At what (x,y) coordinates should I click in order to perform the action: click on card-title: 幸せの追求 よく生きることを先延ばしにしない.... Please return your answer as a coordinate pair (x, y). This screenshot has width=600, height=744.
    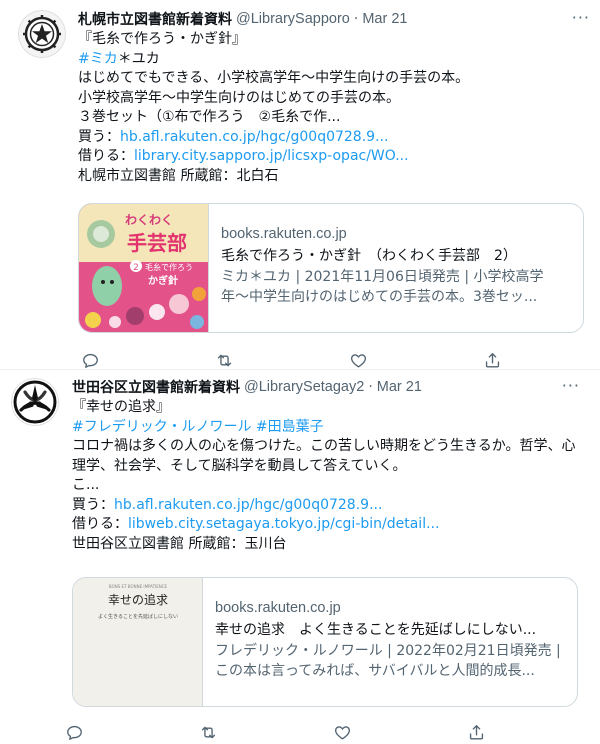
    Looking at the image, I should click on (376, 630).